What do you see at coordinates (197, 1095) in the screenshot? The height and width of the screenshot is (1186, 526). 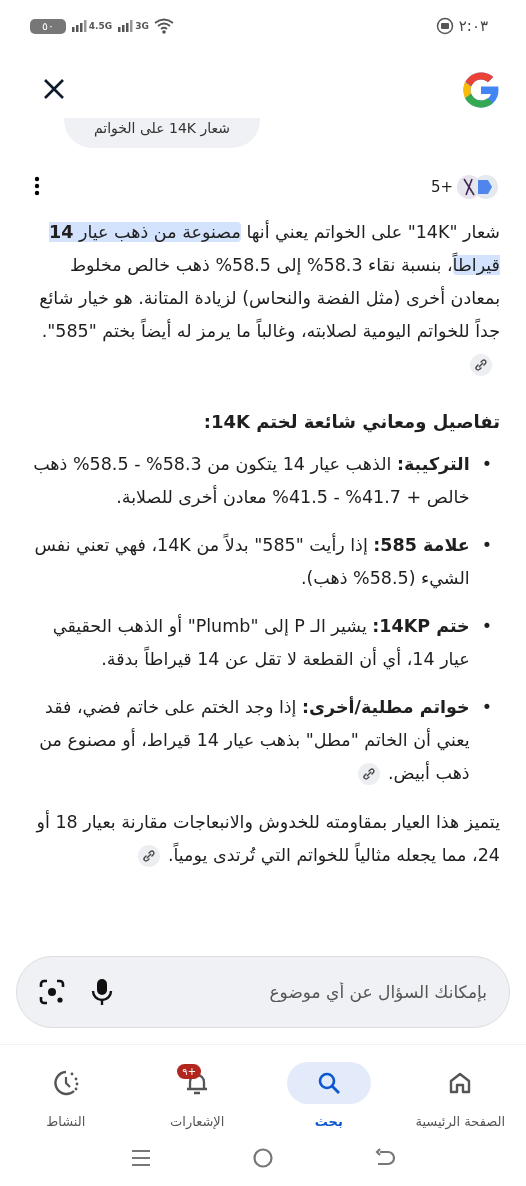 I see `nav-tab: ٩+ الإشعارات` at bounding box center [197, 1095].